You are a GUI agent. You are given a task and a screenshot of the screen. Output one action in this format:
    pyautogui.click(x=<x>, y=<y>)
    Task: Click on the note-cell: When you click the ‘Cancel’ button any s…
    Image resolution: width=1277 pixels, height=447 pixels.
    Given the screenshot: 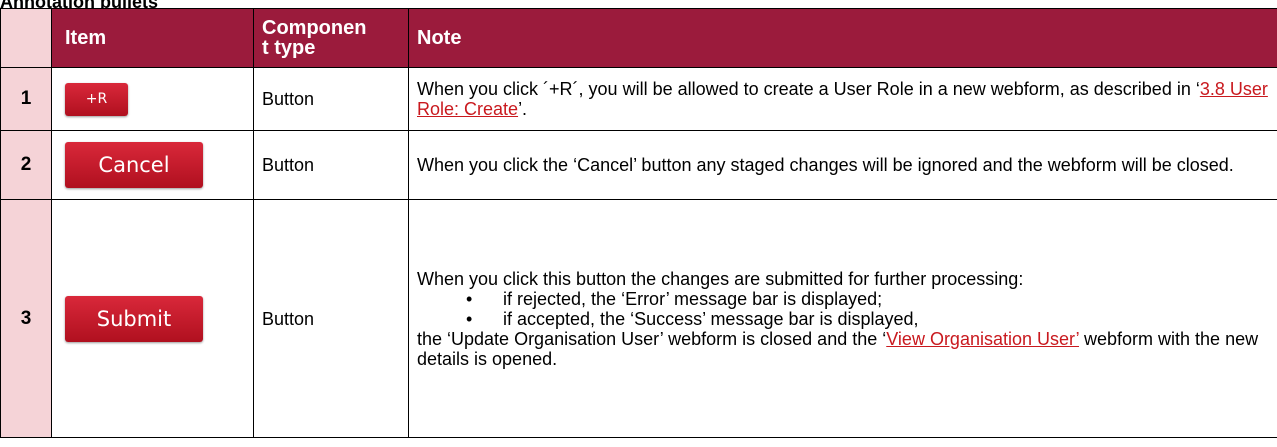 What is the action you would take?
    pyautogui.click(x=842, y=165)
    